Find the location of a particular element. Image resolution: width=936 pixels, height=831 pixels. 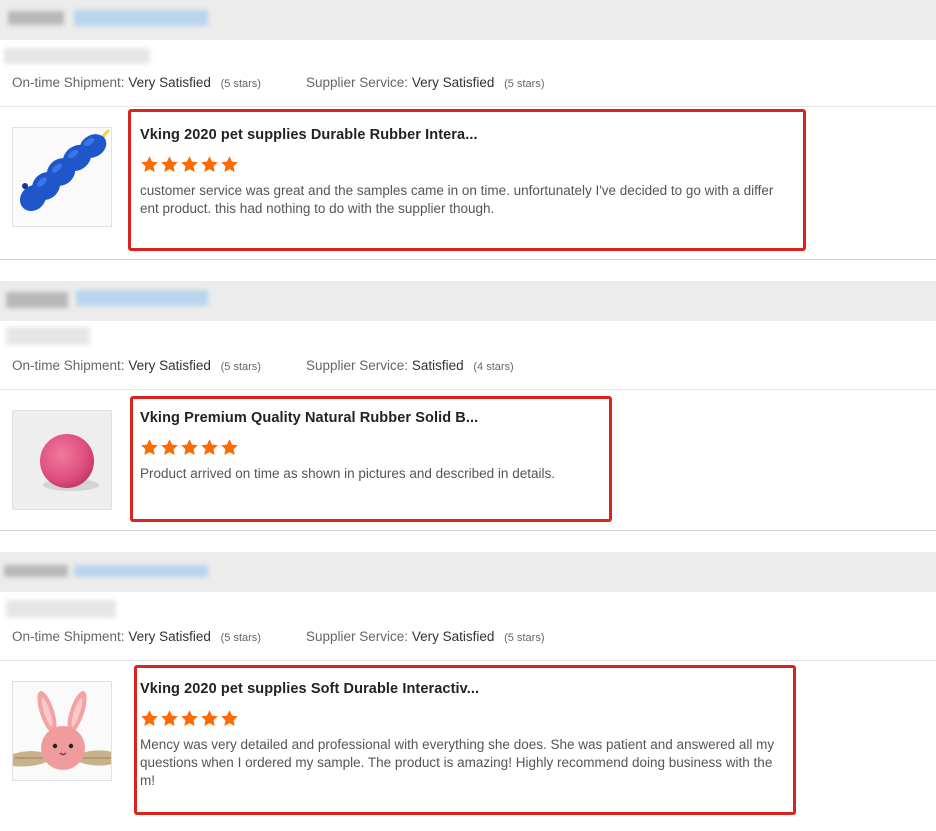

pink-bunny-plush-toy-image is located at coordinates (62, 731).